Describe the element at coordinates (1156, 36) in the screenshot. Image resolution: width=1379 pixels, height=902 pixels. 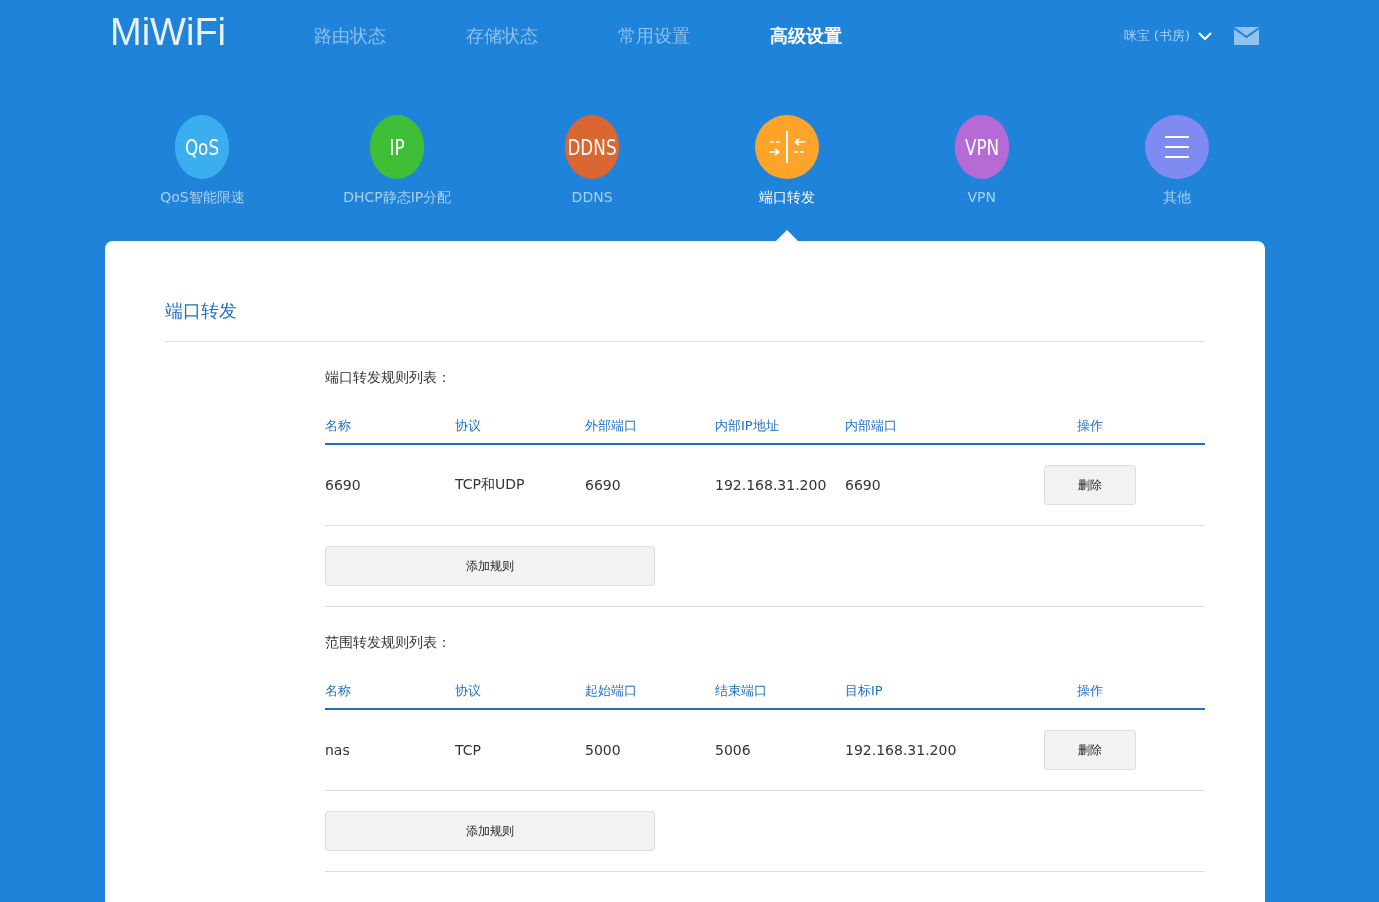
I see `user-name: 咪宝 (书房)` at that location.